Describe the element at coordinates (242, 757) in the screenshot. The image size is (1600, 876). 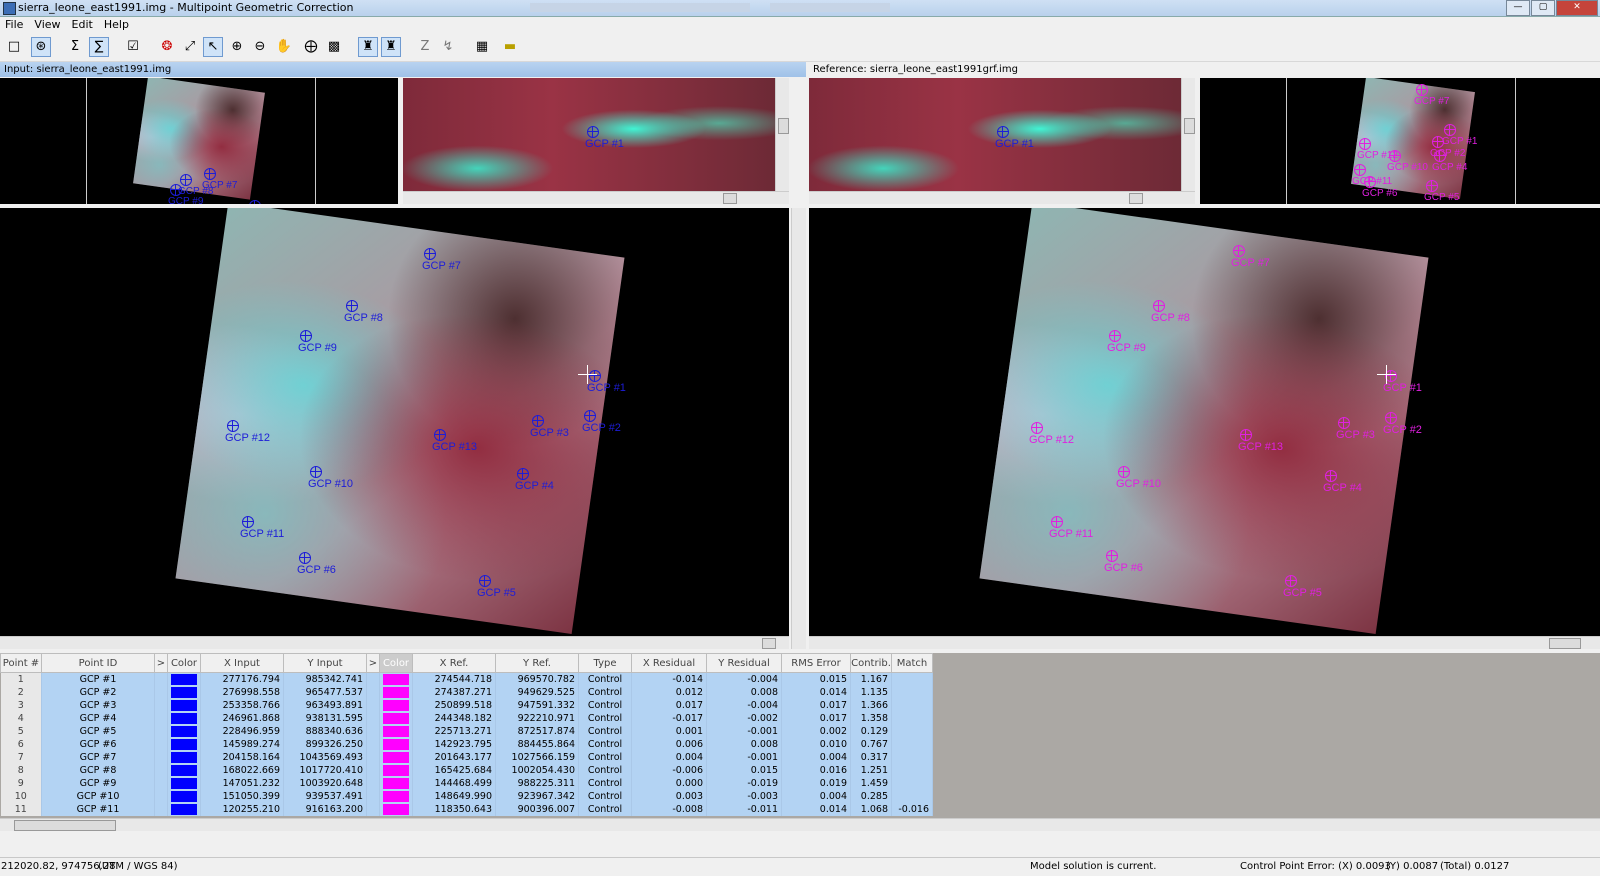
I see `x-input-cell: 204158.164` at that location.